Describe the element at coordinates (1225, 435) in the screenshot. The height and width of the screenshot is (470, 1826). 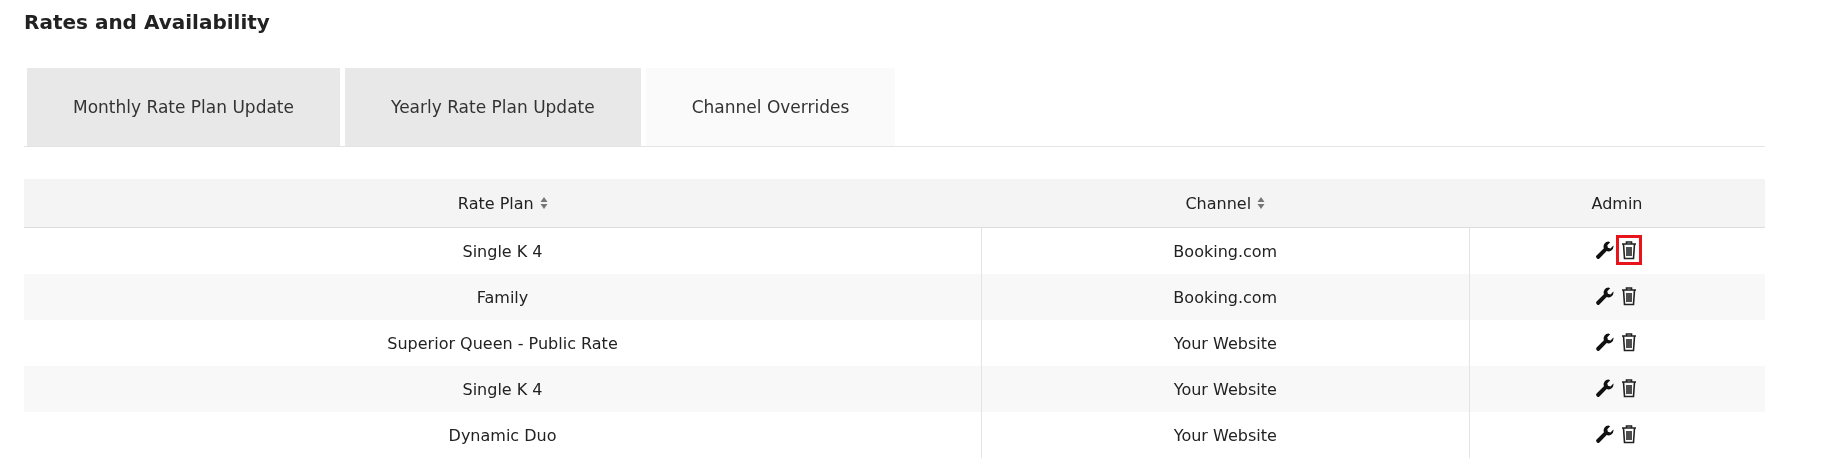
I see `table-cell: Your Website` at that location.